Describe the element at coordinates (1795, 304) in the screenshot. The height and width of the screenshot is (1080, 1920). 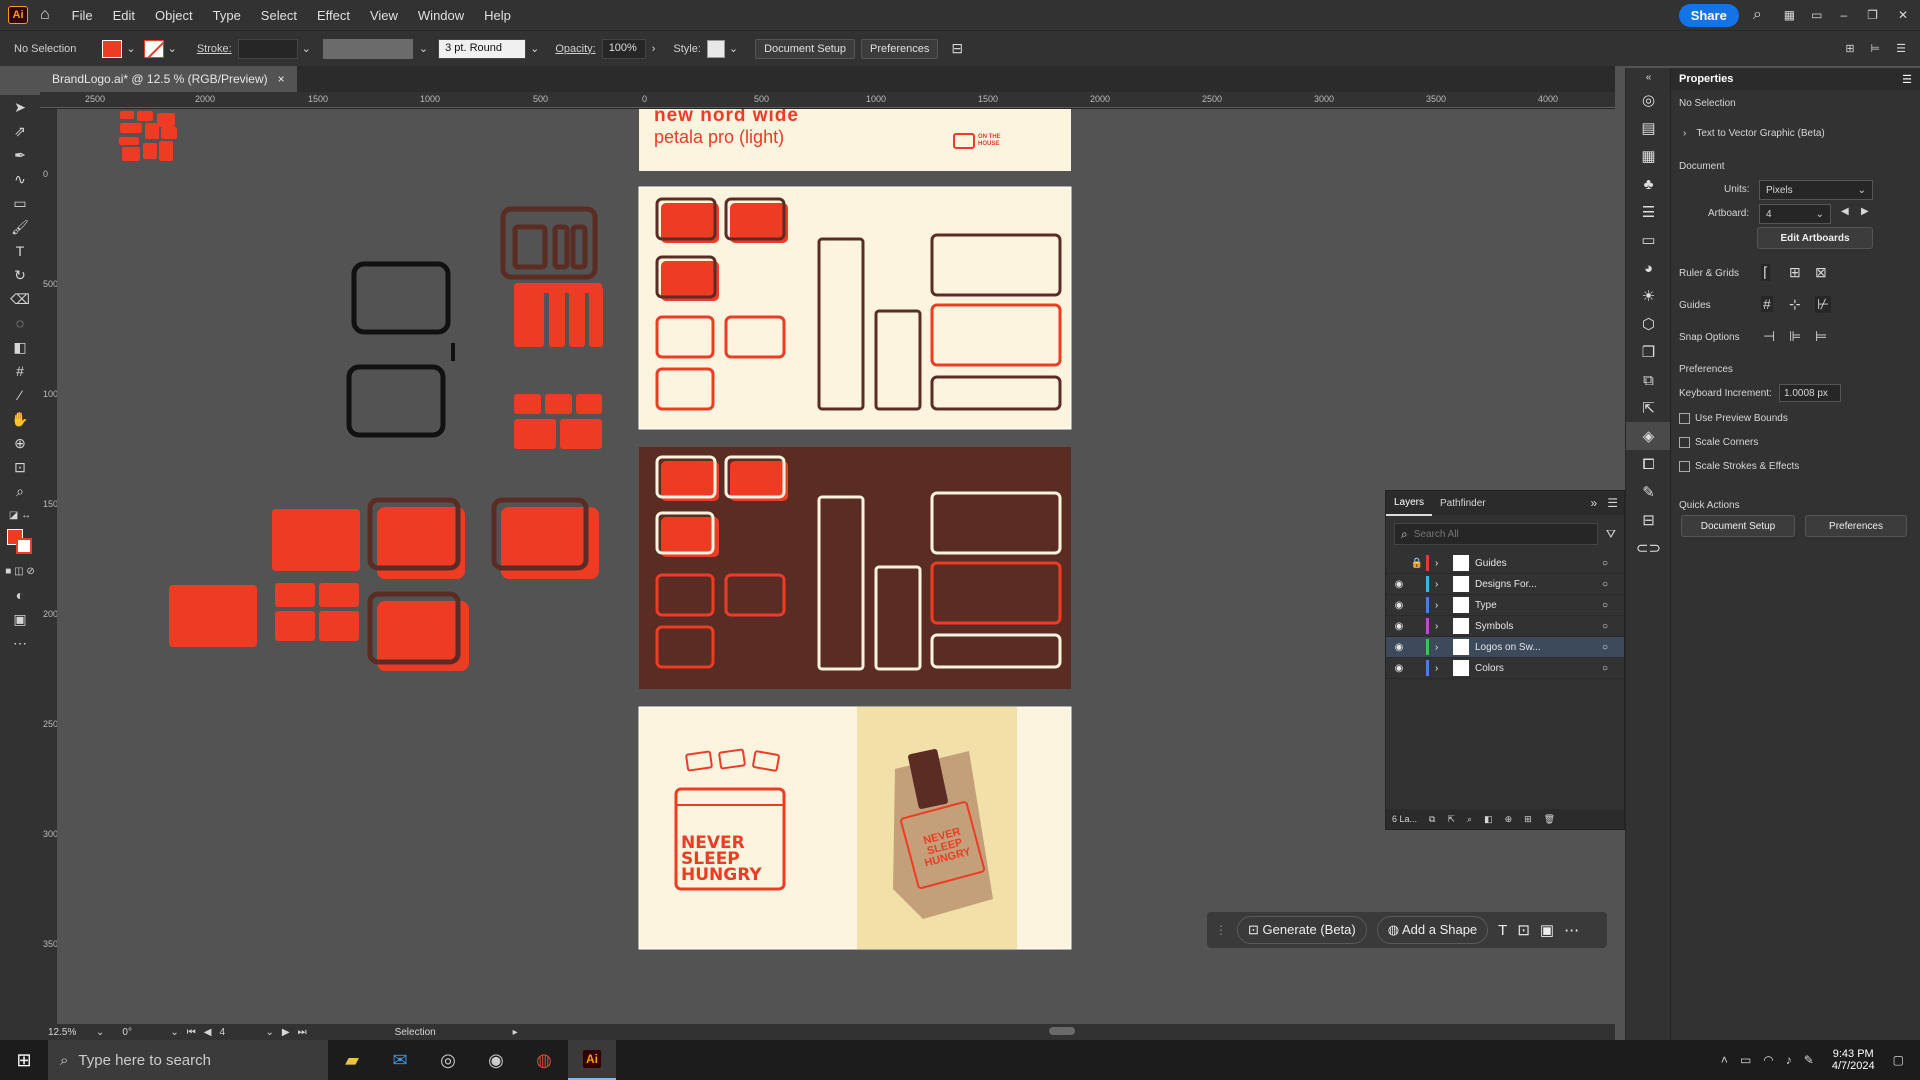
I see `lock-guides-icon: ⊹` at that location.